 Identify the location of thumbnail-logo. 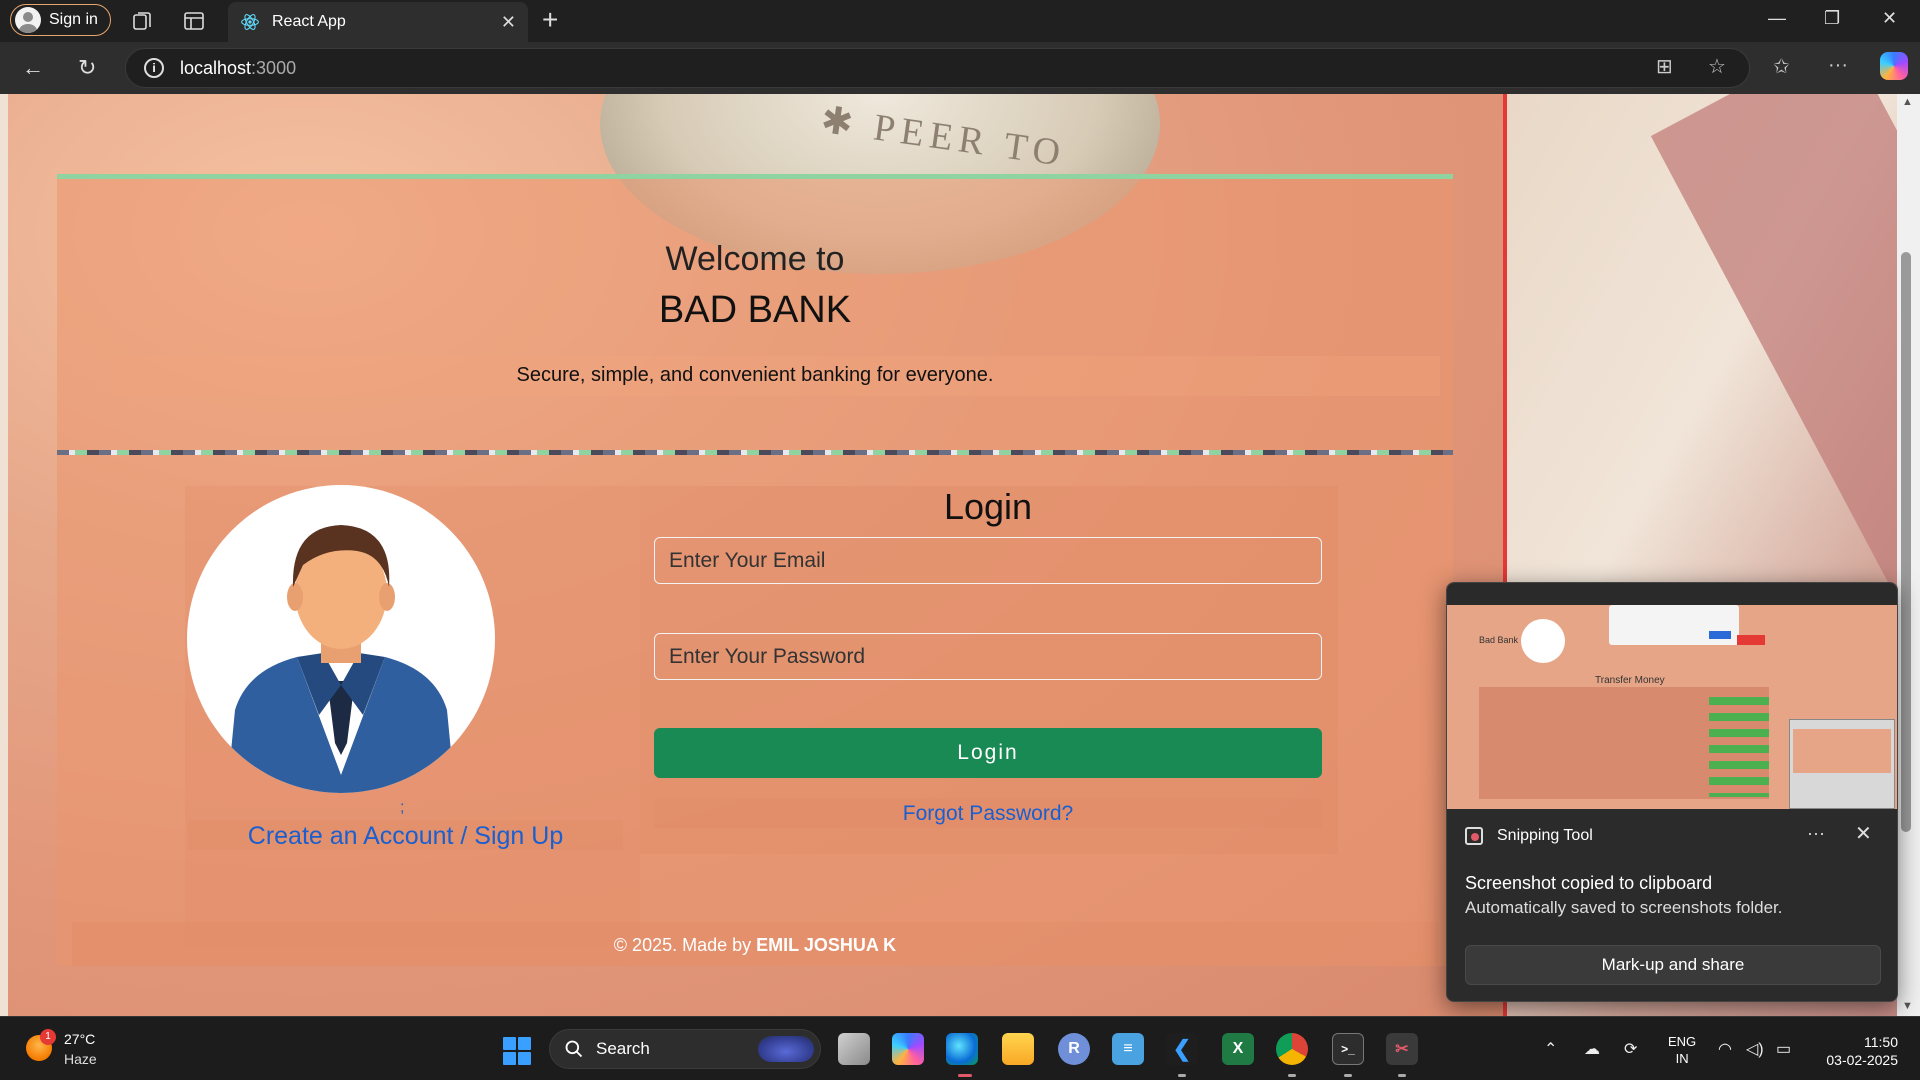
(1543, 641).